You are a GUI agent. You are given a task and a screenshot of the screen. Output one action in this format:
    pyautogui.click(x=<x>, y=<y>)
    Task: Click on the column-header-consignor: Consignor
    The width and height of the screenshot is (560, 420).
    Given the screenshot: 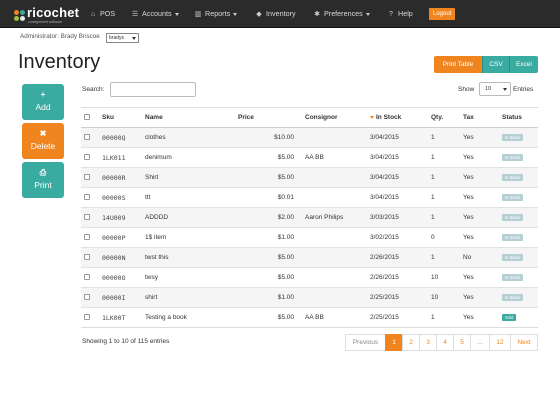 What is the action you would take?
    pyautogui.click(x=334, y=117)
    